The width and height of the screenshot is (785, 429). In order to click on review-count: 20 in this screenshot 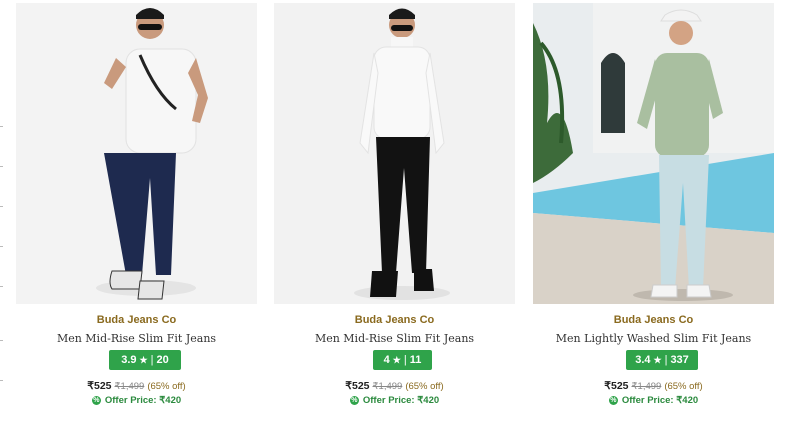, I will do `click(162, 360)`.